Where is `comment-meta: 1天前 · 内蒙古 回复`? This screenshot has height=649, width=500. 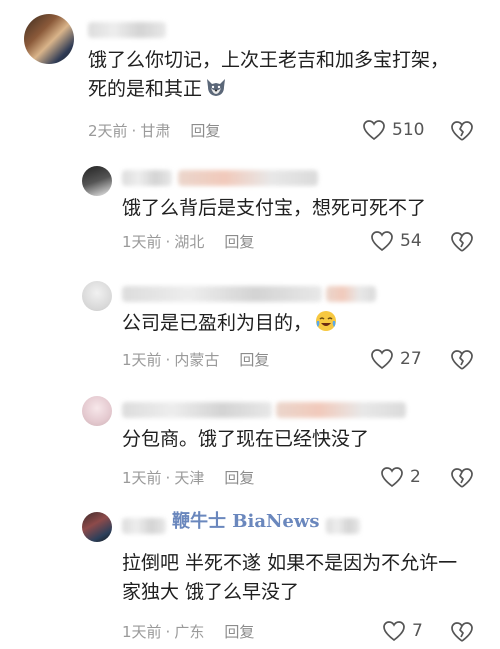
comment-meta: 1天前 · 内蒙古 回复 is located at coordinates (195, 360).